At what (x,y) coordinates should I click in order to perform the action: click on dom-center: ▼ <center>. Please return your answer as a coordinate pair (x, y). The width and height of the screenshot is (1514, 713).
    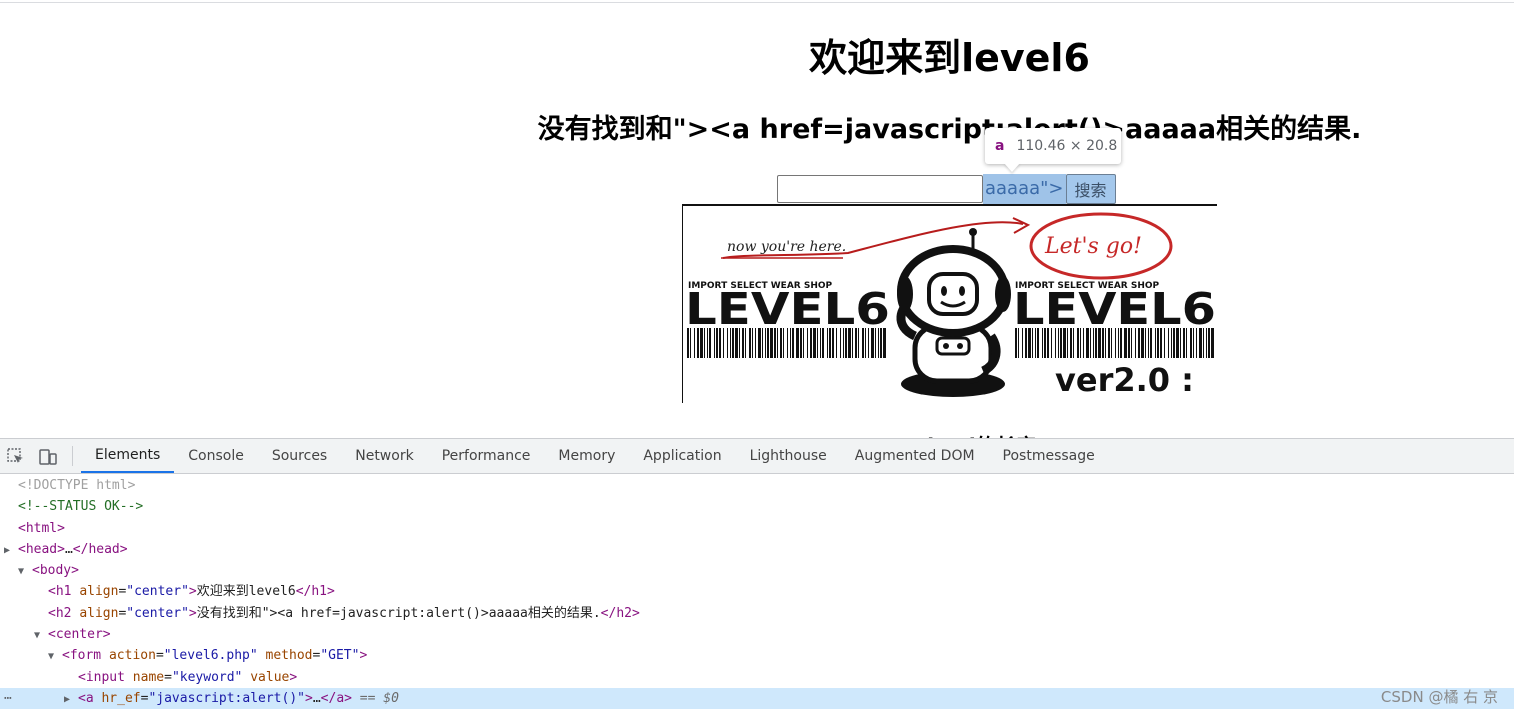
    Looking at the image, I should click on (757, 634).